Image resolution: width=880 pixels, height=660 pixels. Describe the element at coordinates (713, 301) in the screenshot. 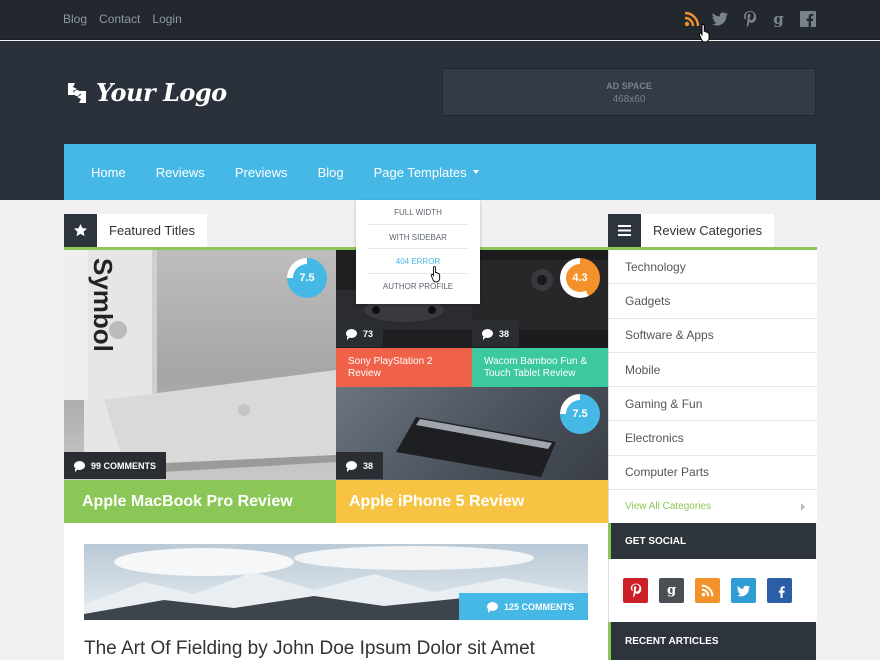

I see `category-gadgets: Gadgets` at that location.